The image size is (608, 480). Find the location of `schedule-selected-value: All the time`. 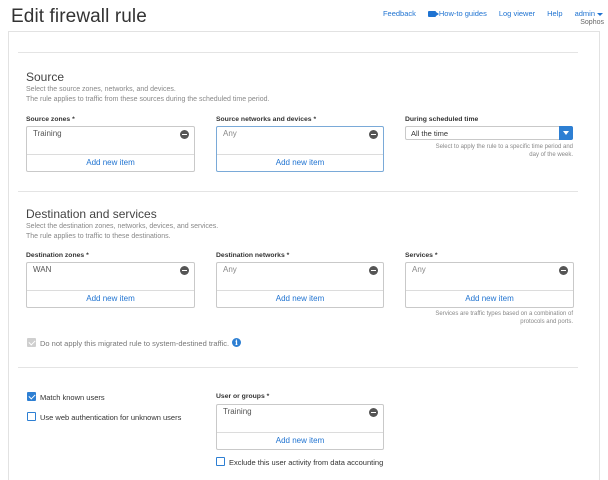

schedule-selected-value: All the time is located at coordinates (430, 133).